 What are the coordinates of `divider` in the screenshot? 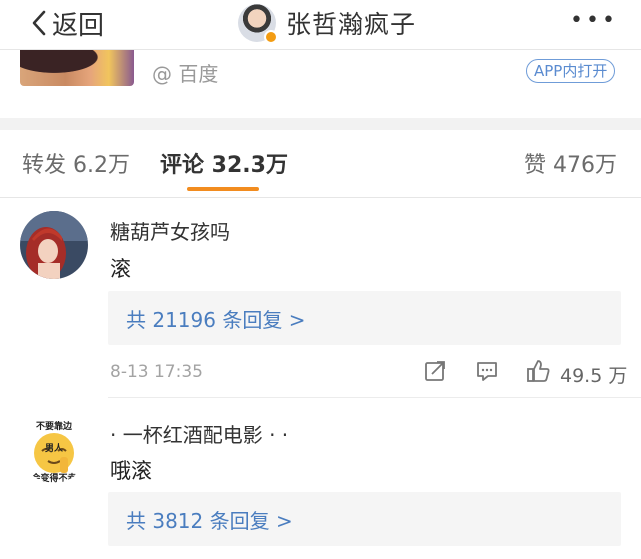 It's located at (374, 397).